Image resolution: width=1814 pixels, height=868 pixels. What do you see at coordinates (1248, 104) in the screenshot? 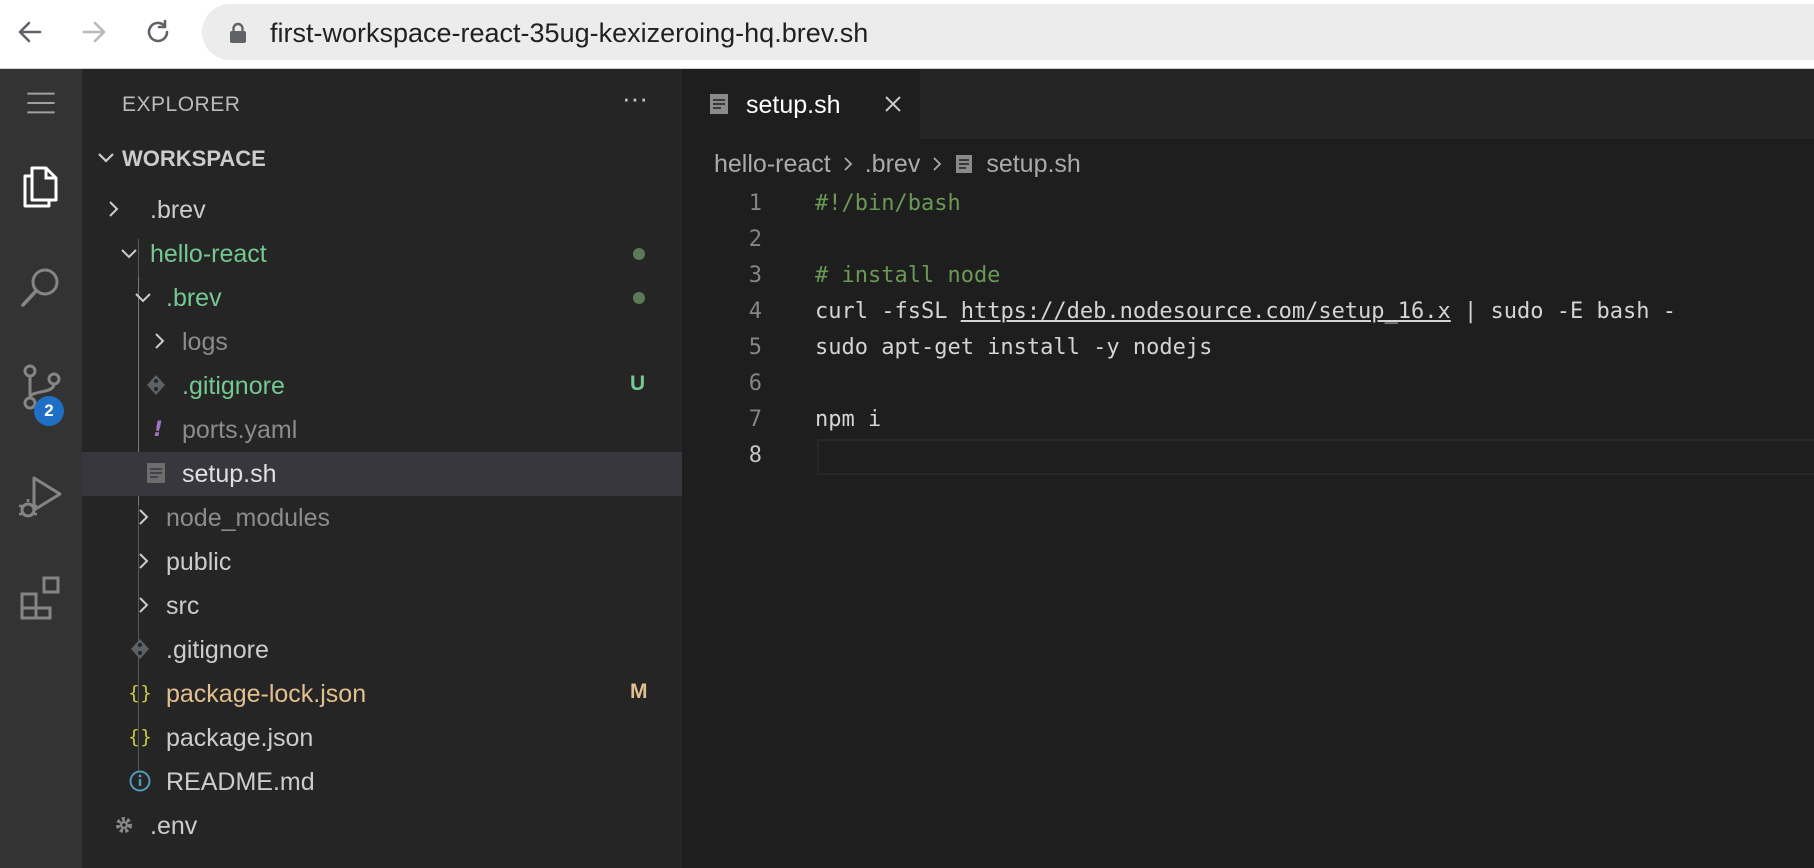
I see `editor-tab-bar: setup.sh` at bounding box center [1248, 104].